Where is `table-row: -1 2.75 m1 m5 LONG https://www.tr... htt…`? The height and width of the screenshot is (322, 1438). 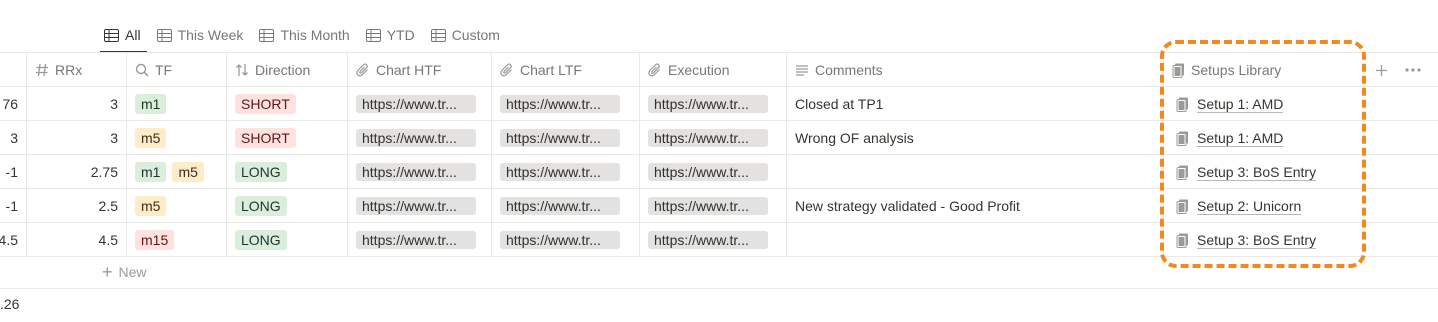
table-row: -1 2.75 m1 m5 LONG https://www.tr... htt… is located at coordinates (719, 172).